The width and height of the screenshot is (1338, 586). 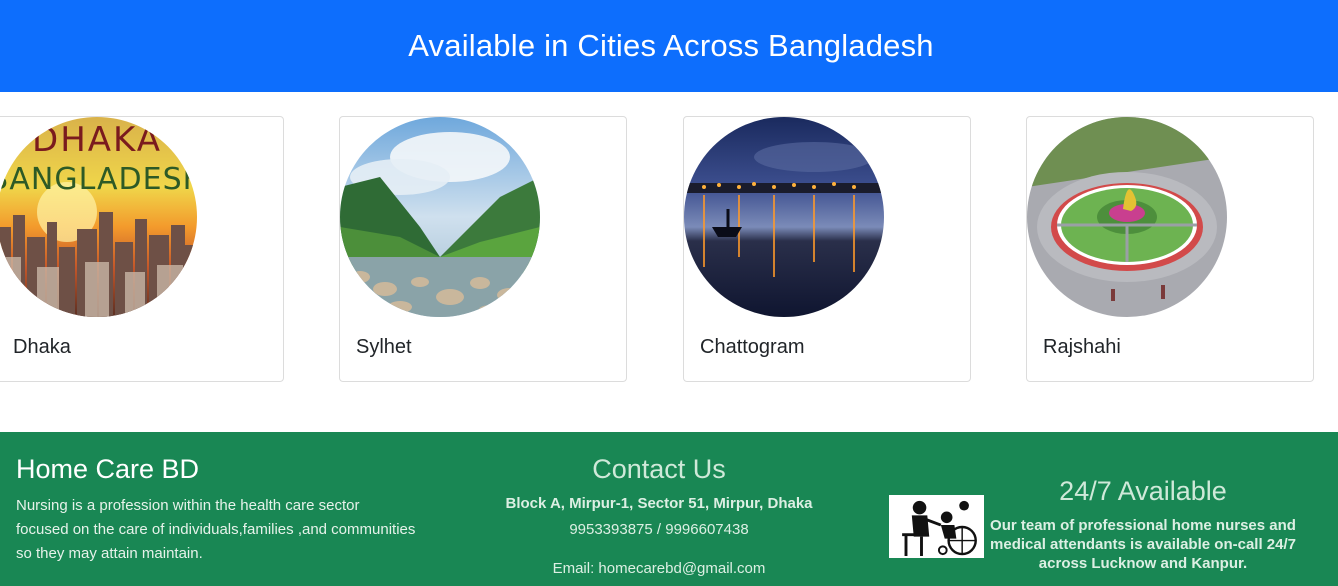 I want to click on city-card-dhaka: DHAKA BANGLADESH Dhaka, so click(x=142, y=249).